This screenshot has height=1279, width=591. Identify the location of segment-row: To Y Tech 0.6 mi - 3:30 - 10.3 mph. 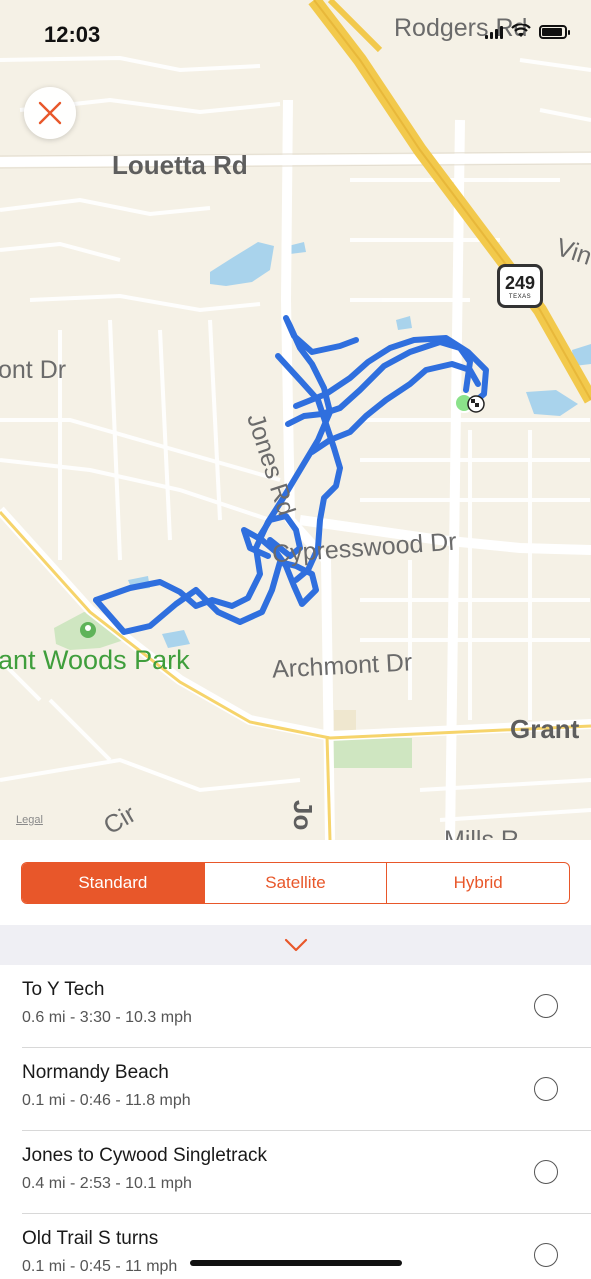
(295, 1006).